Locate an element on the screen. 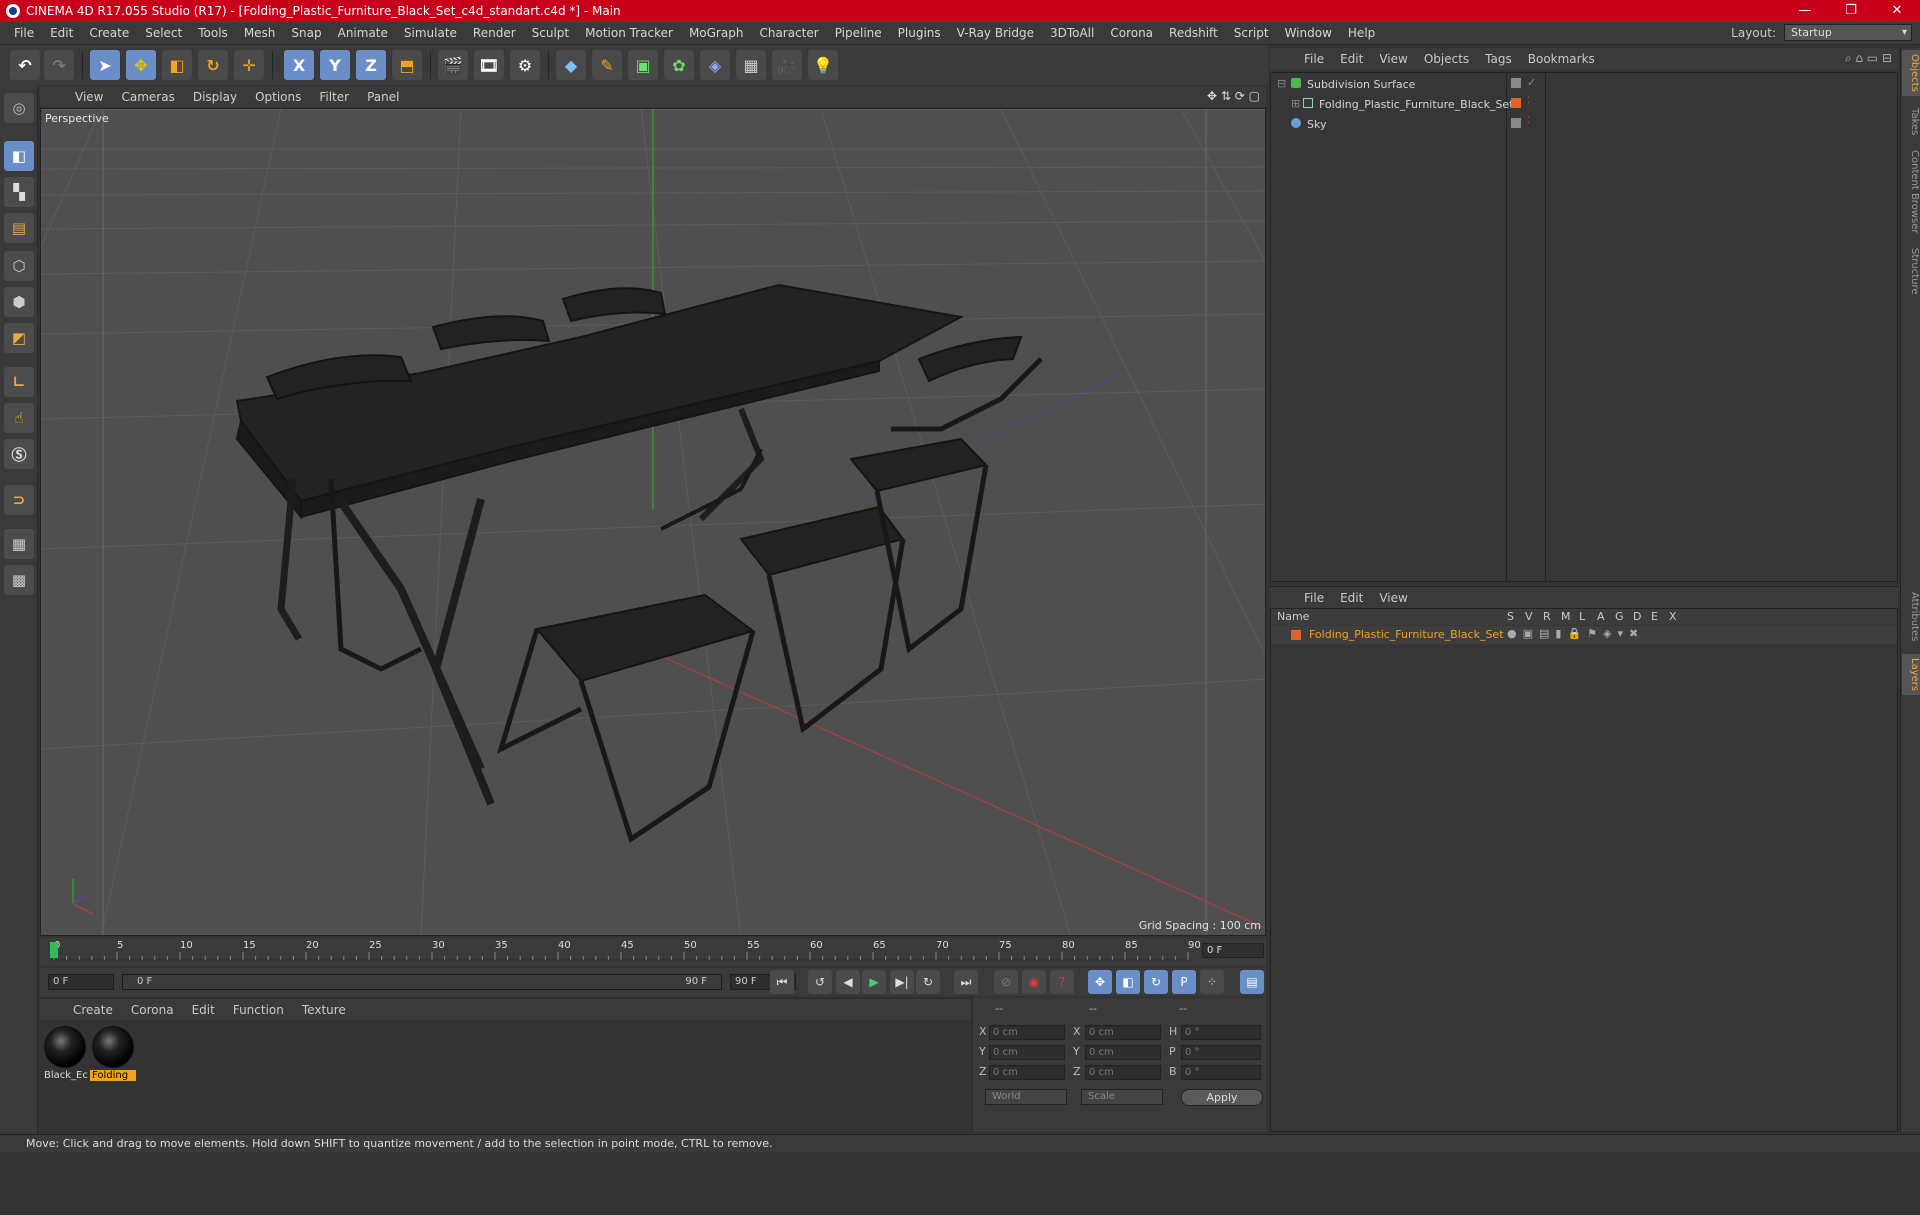  viewport-menu-display: Display is located at coordinates (215, 97).